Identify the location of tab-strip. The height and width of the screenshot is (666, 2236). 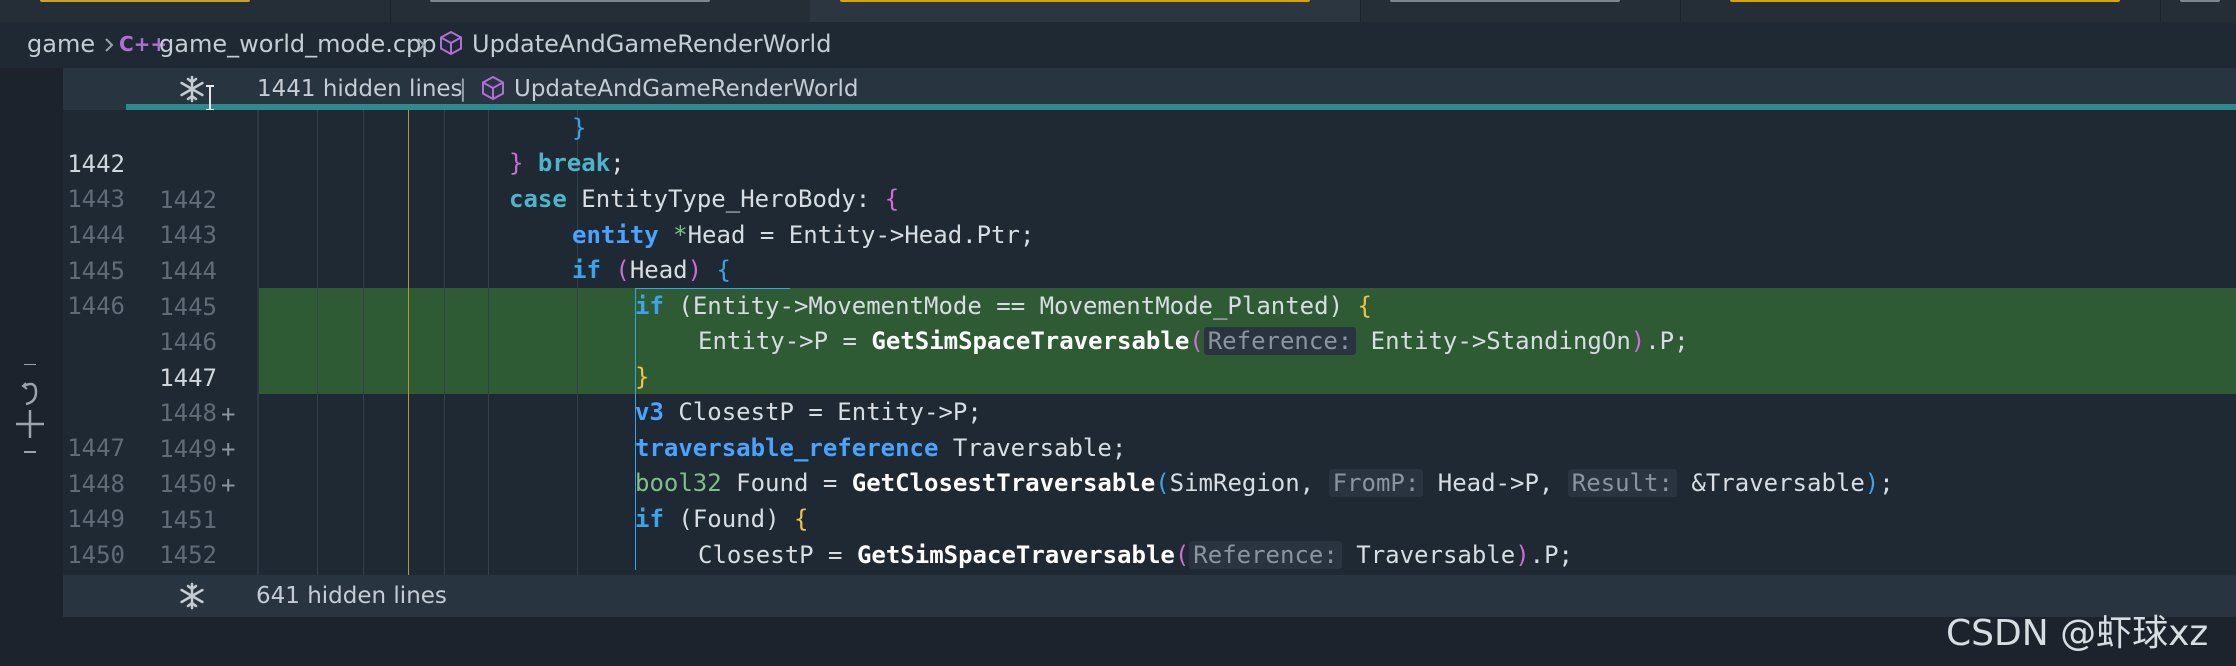
(1118, 11).